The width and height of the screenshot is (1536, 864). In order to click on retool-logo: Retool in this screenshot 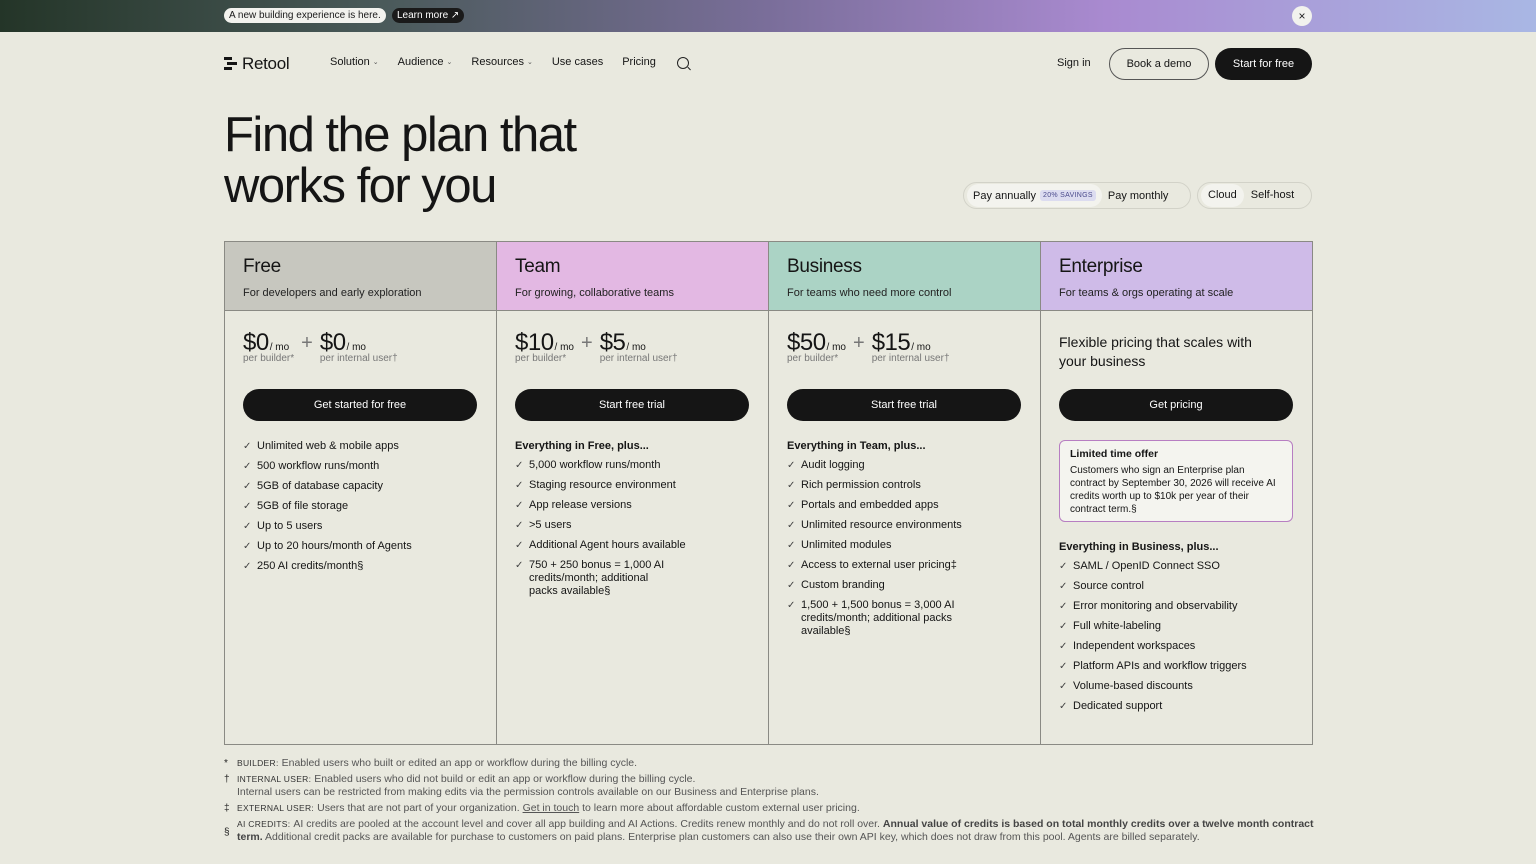, I will do `click(257, 64)`.